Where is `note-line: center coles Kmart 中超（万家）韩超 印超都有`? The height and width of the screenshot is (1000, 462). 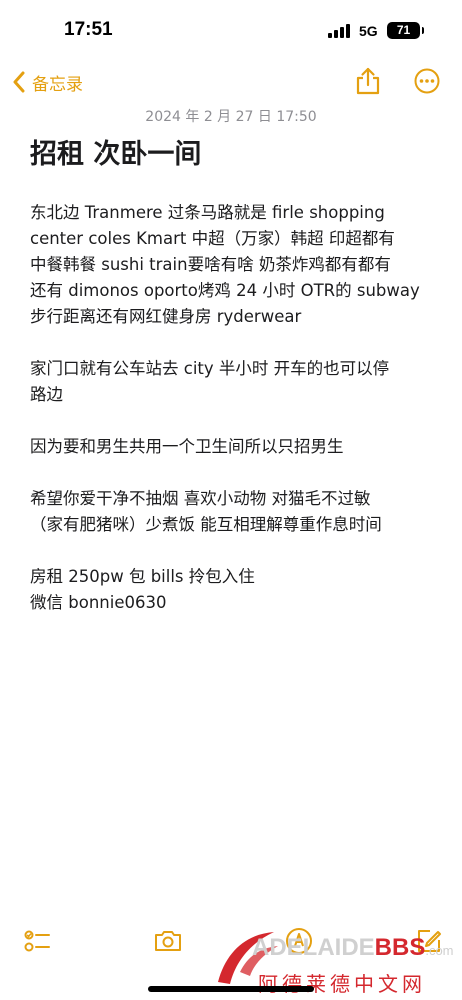
note-line: center coles Kmart 中超（万家）韩超 印超都有 is located at coordinates (212, 238).